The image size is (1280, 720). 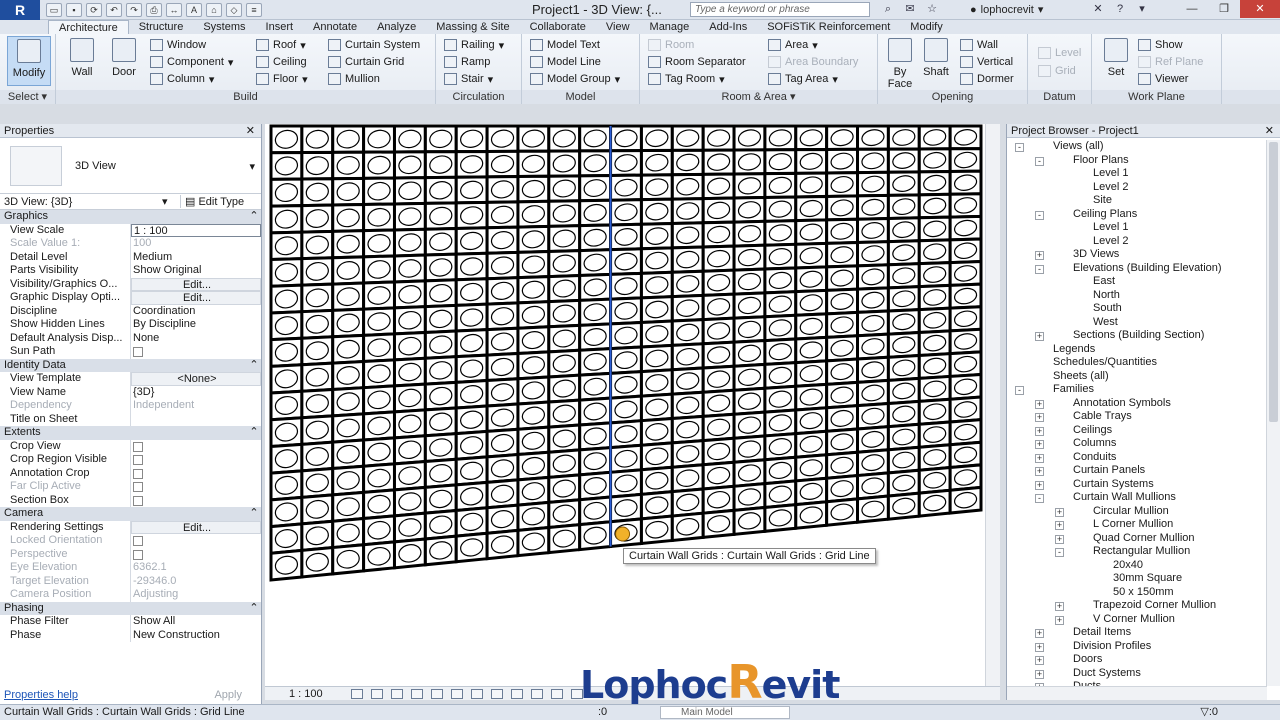 What do you see at coordinates (1137, 539) in the screenshot?
I see `tree-node: + Quad Corner Mullion` at bounding box center [1137, 539].